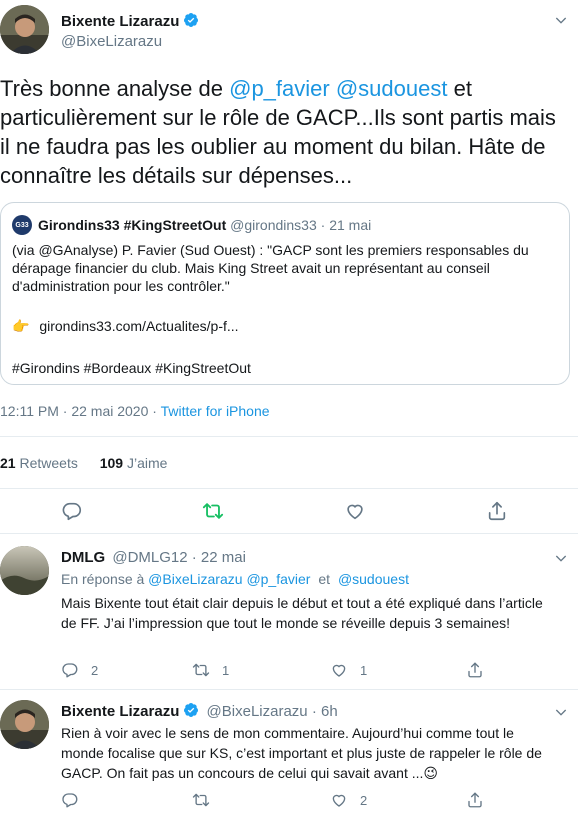 The height and width of the screenshot is (815, 578). Describe the element at coordinates (147, 463) in the screenshot. I see `likes-label: J’aime` at that location.